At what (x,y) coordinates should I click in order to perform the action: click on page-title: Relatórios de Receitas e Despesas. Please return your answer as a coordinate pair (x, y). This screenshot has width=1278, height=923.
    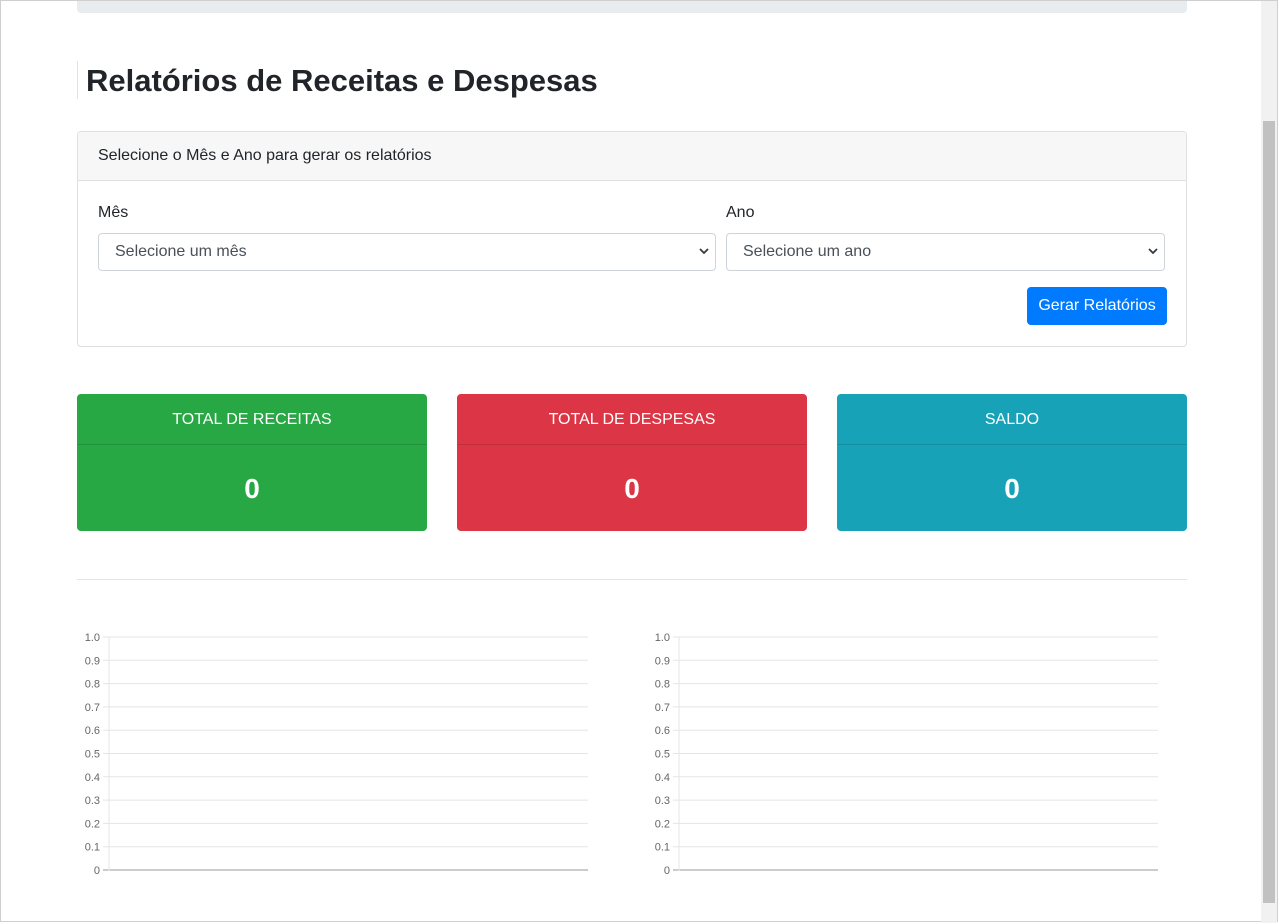
    Looking at the image, I should click on (342, 80).